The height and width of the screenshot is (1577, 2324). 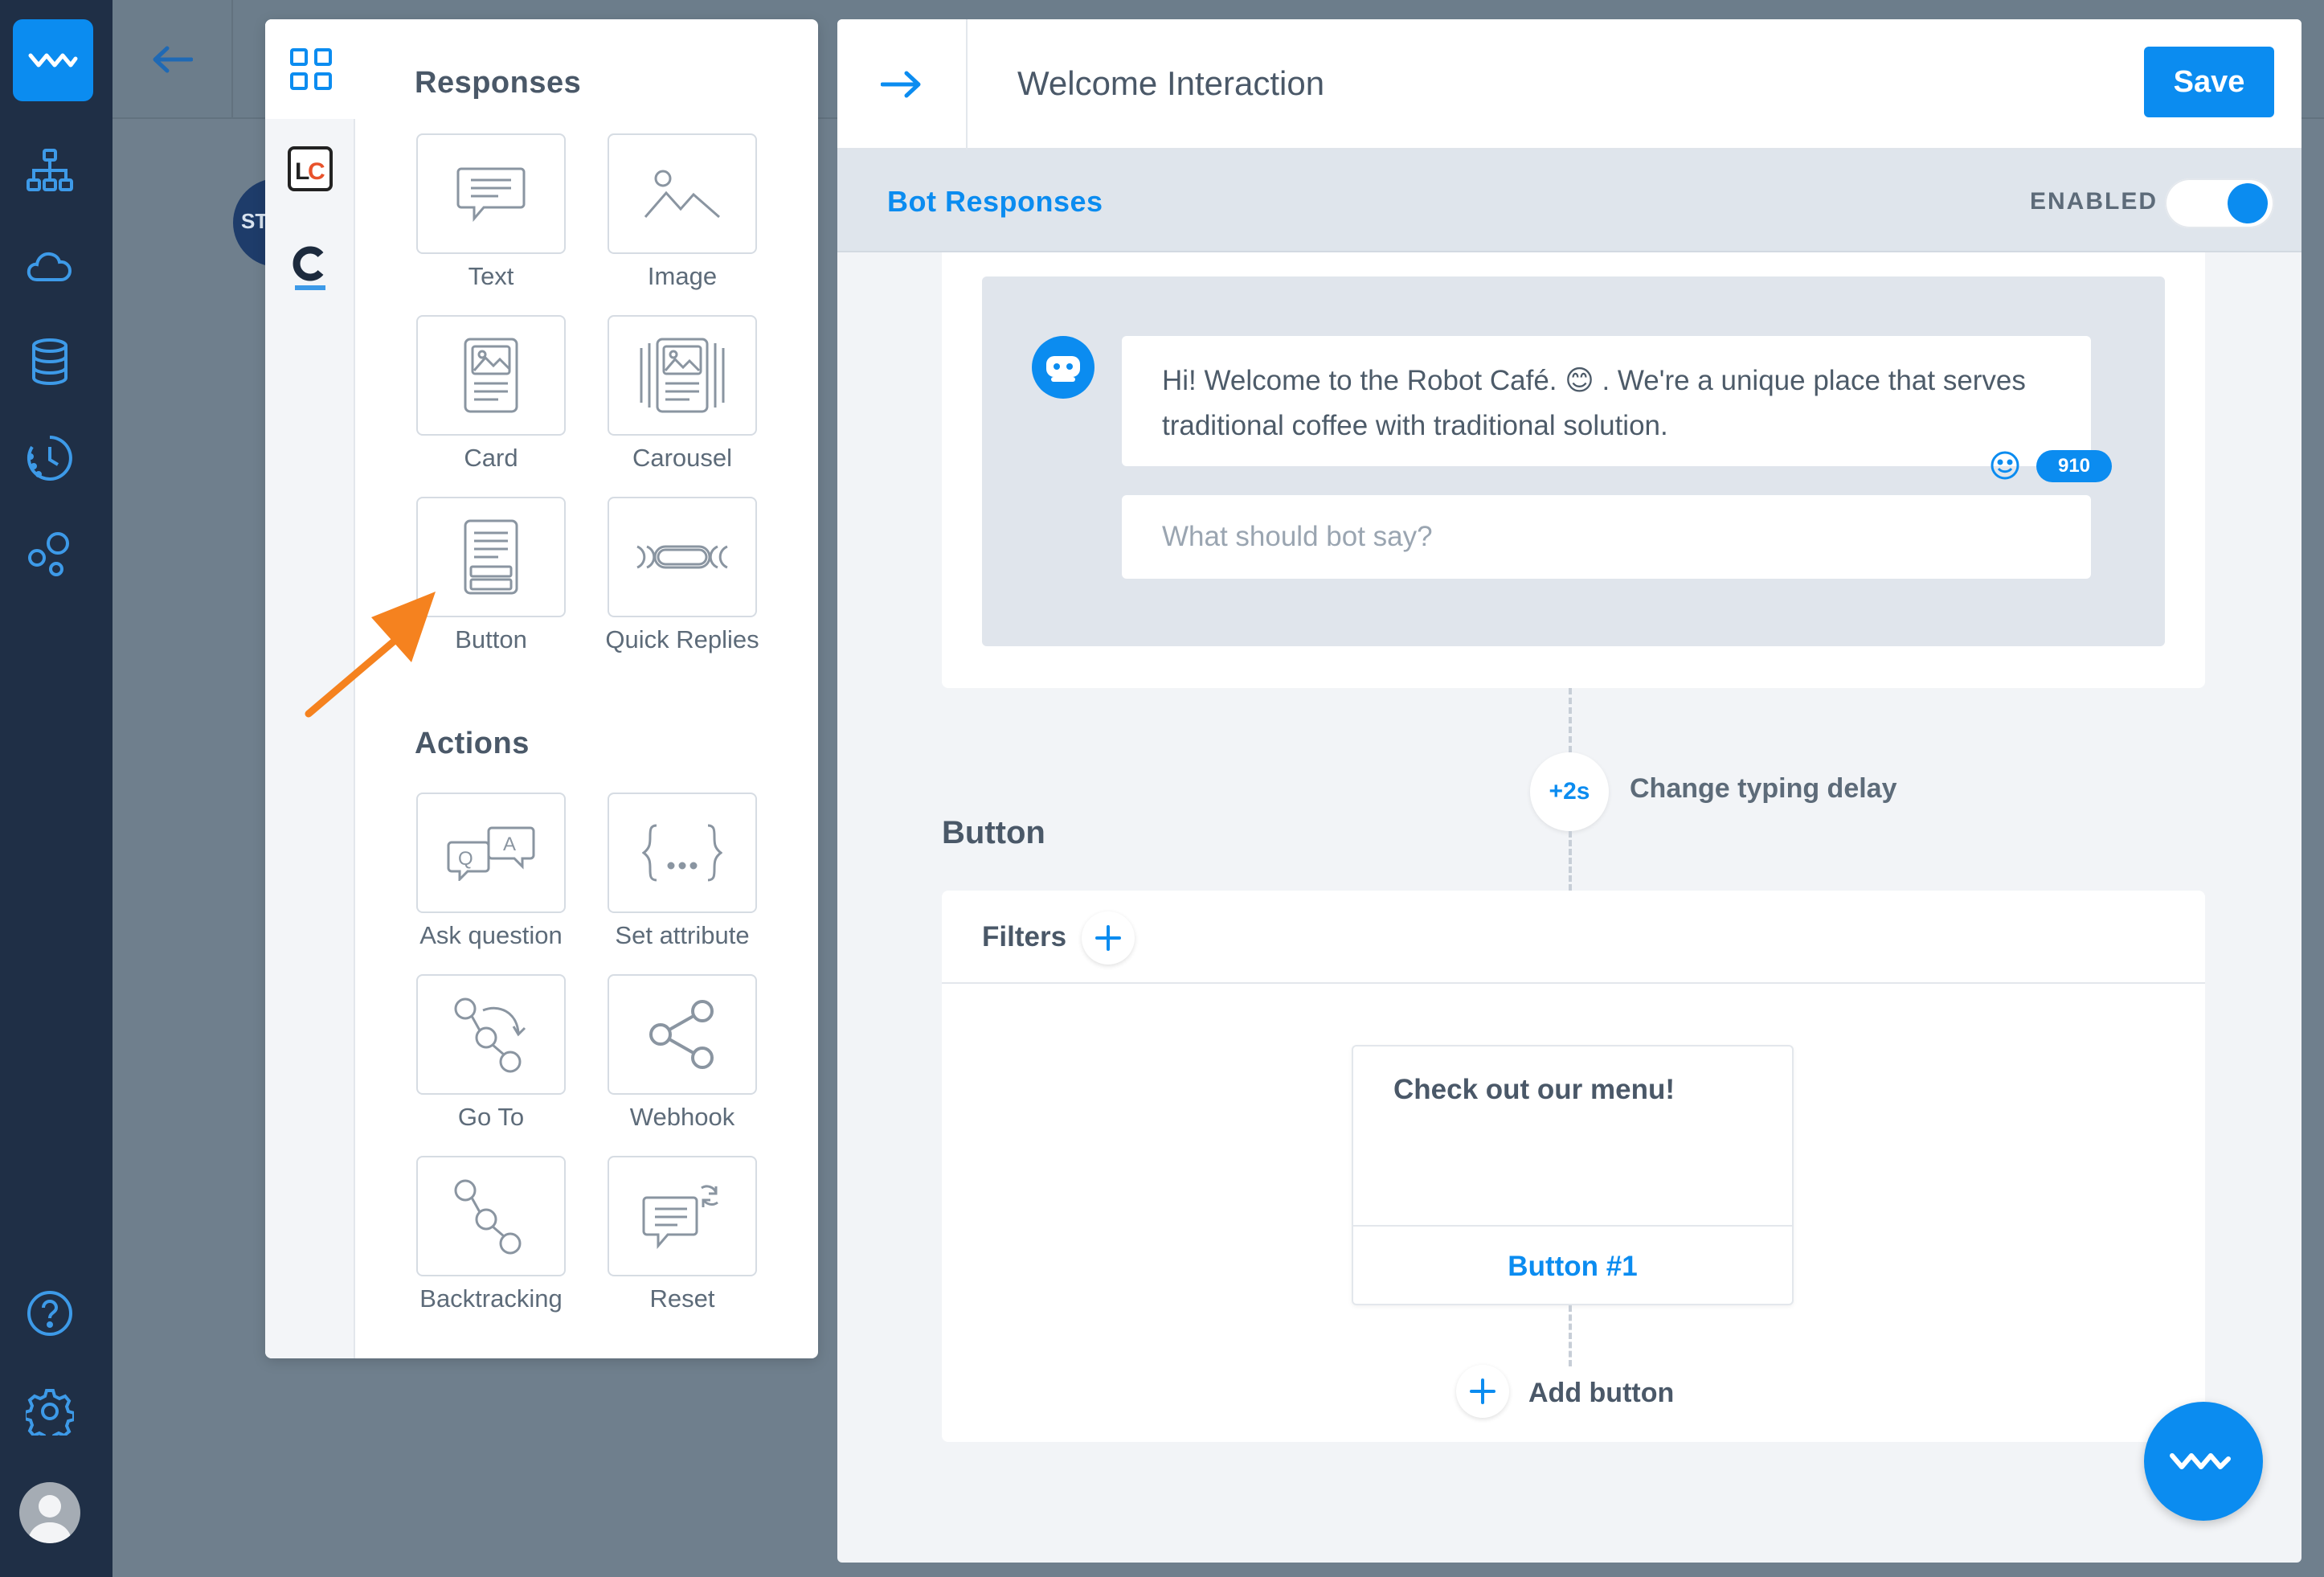 I want to click on svg-text: C, so click(x=316, y=171).